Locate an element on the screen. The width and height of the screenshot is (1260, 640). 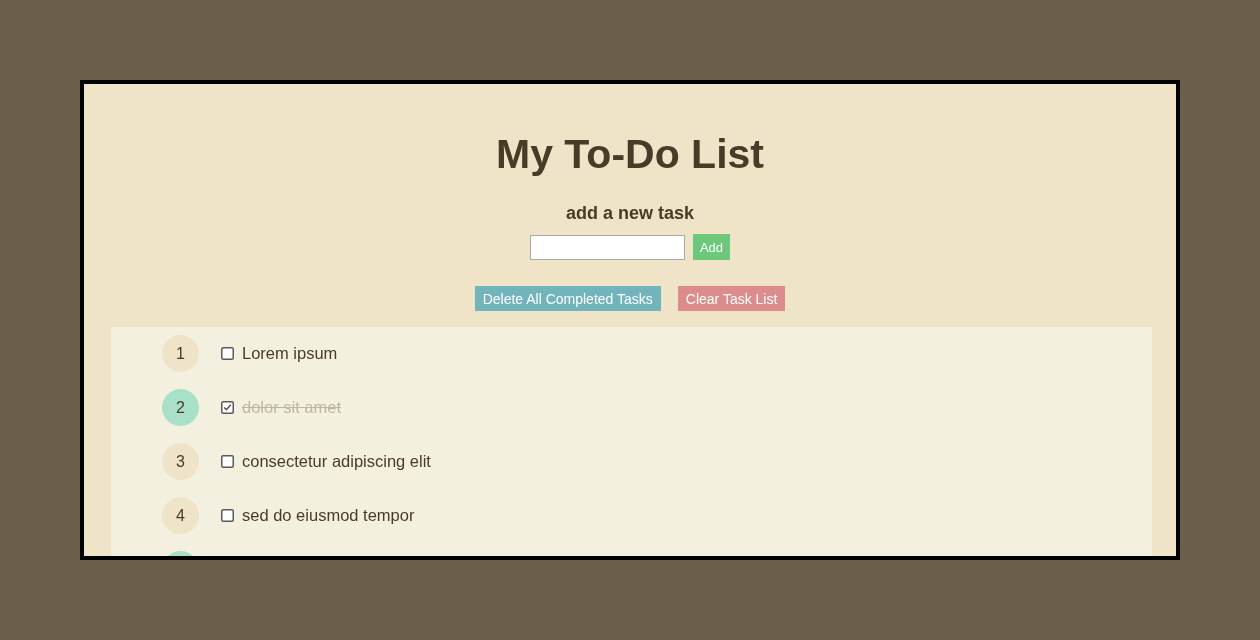
task-number: 2 is located at coordinates (180, 407).